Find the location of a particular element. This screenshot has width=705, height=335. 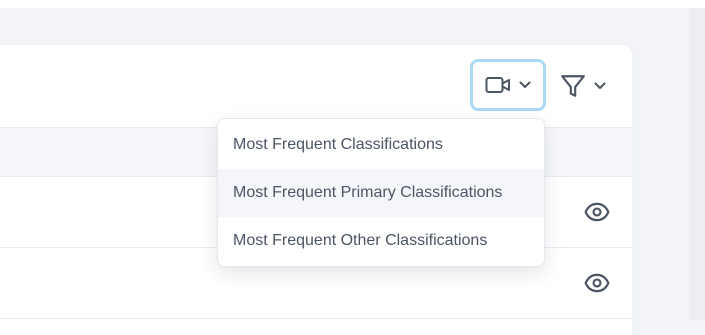

menu-item-most-frequent-classifications: Most Frequent Classifications is located at coordinates (381, 145).